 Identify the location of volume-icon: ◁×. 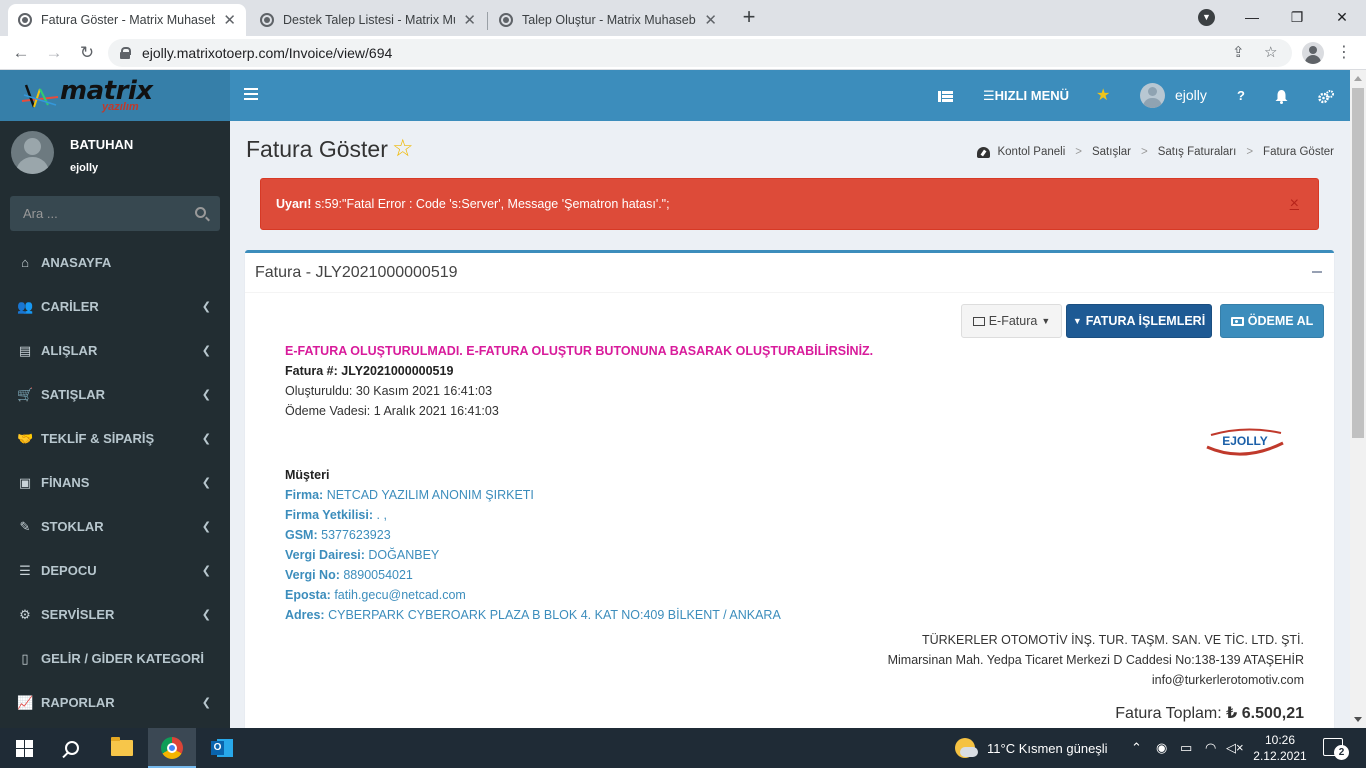
(1235, 748).